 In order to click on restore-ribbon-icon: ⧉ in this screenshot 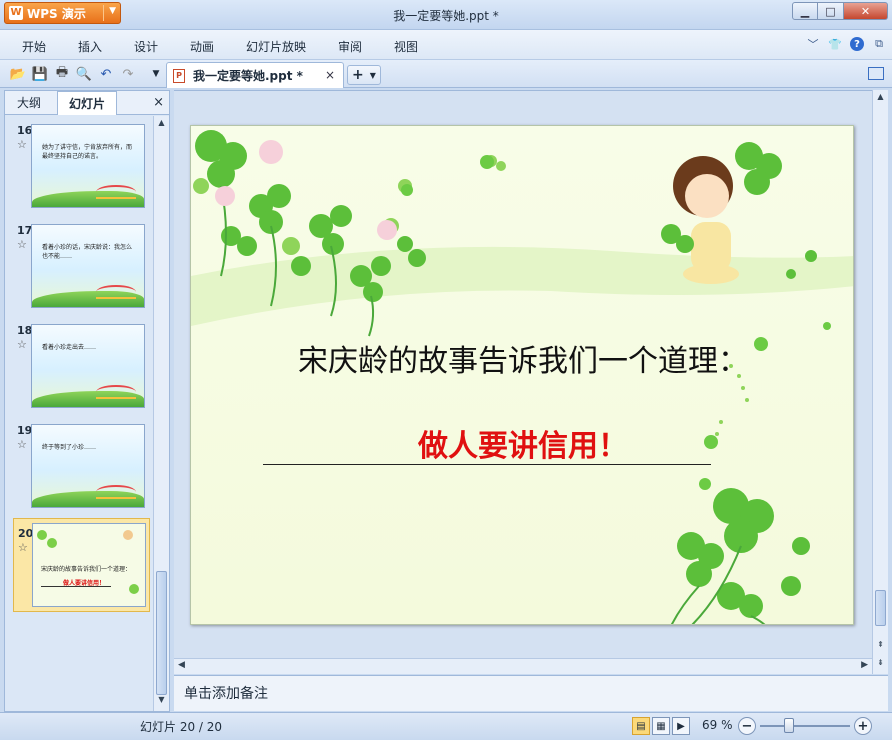, I will do `click(879, 44)`.